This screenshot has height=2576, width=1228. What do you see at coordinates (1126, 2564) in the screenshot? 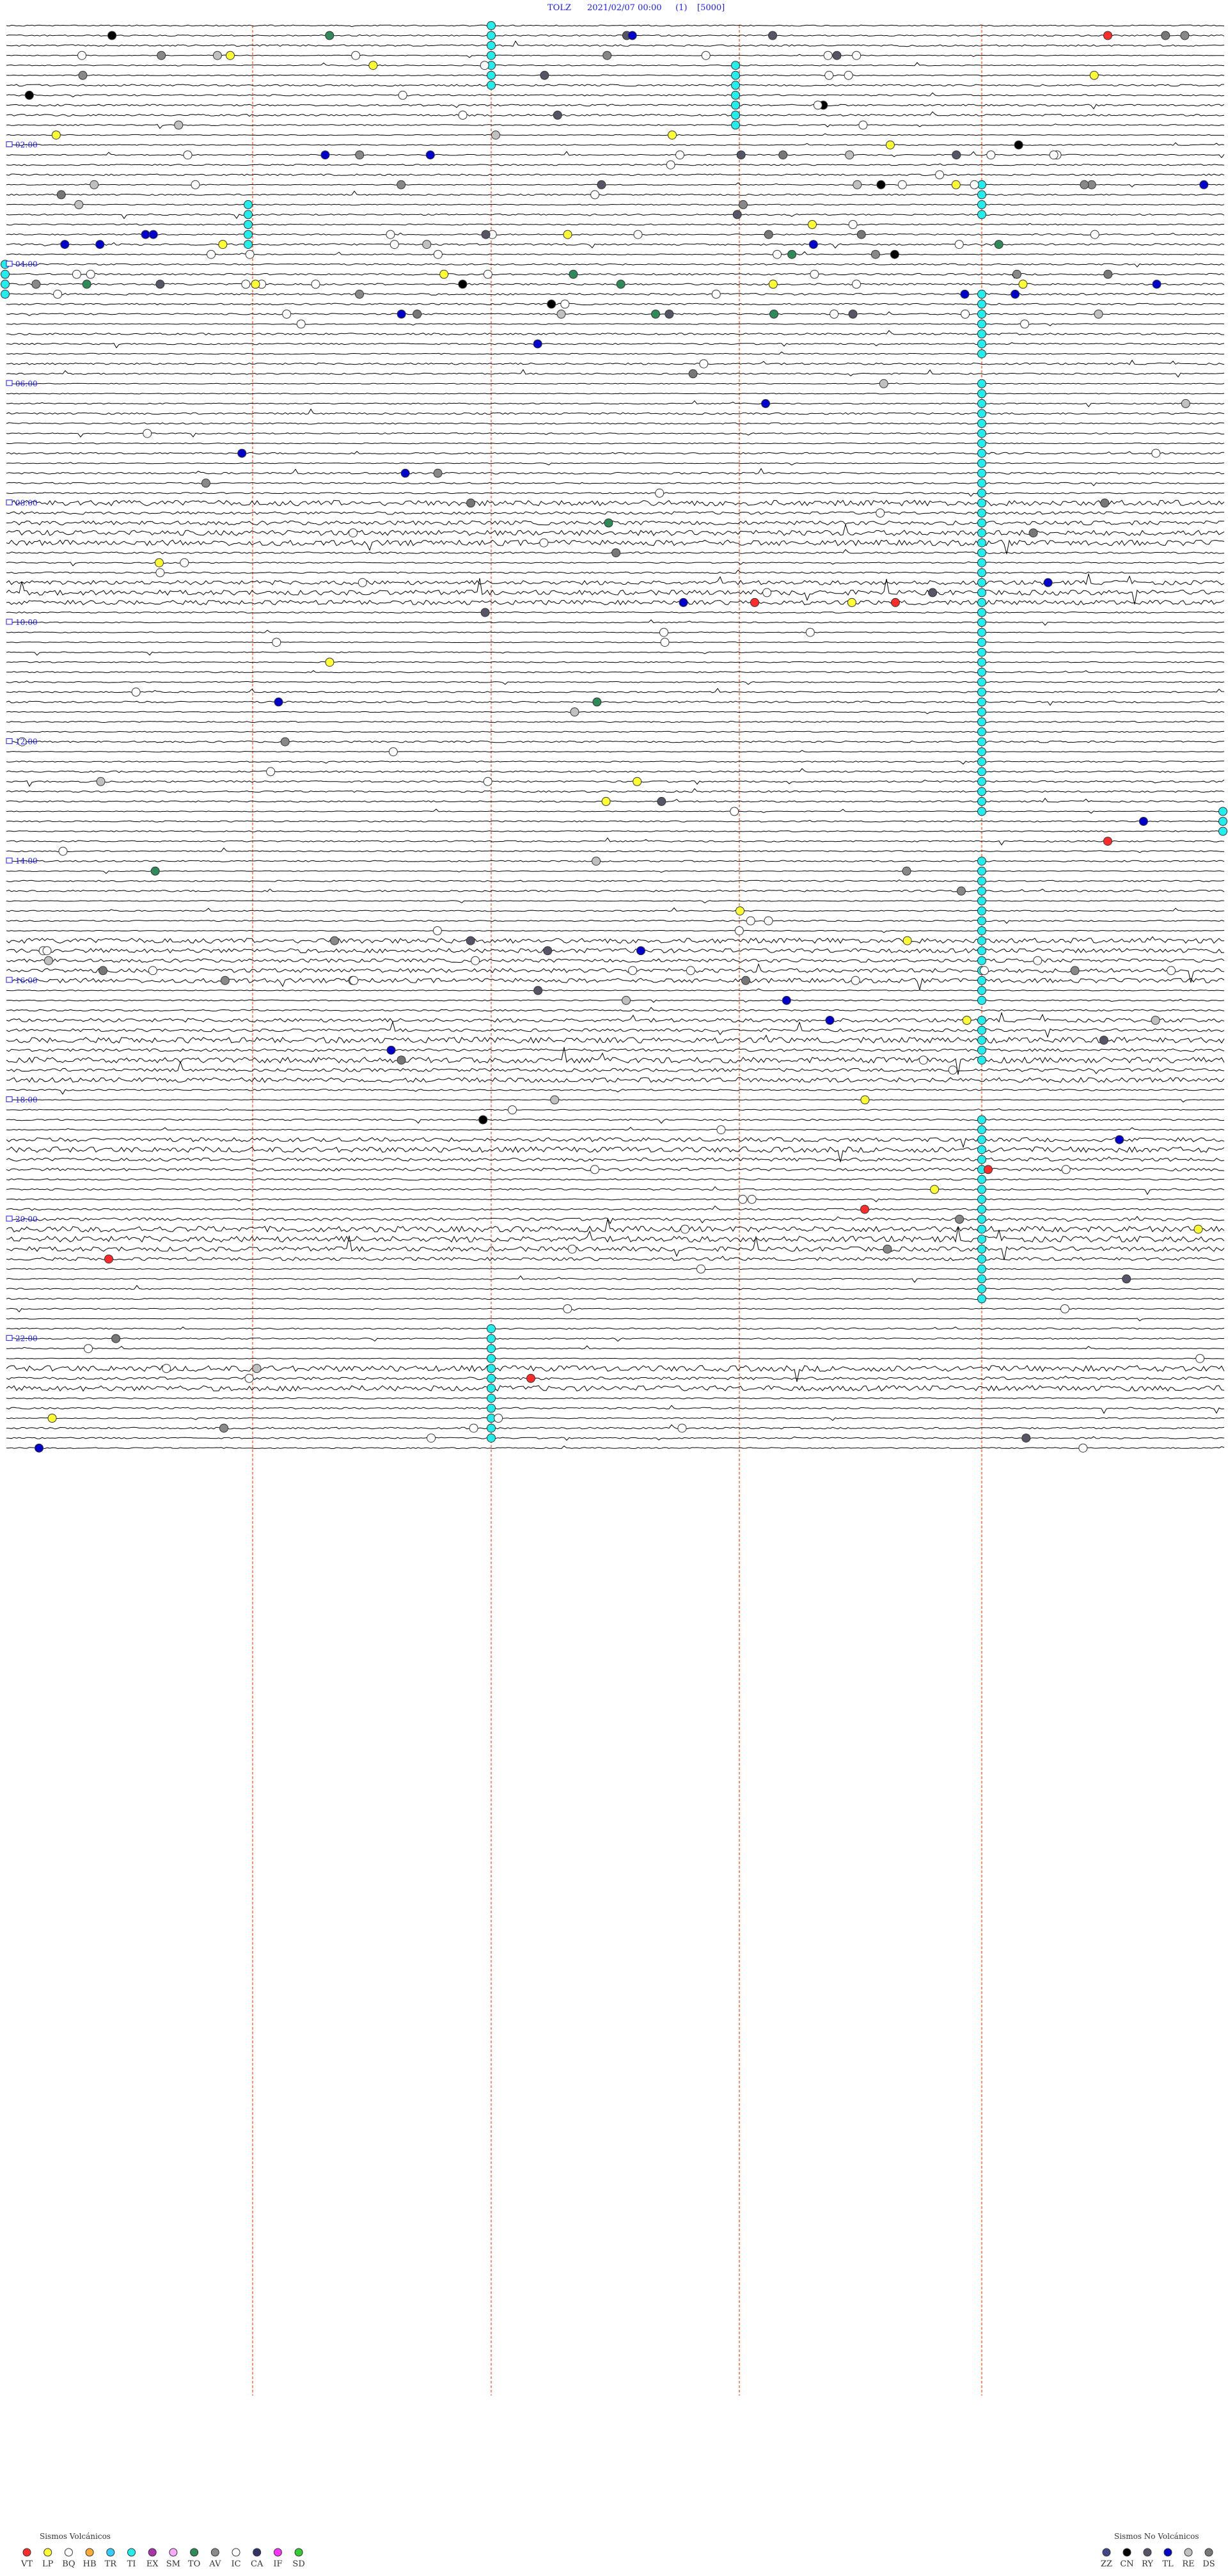
I see `legend-code-cn: CN` at bounding box center [1126, 2564].